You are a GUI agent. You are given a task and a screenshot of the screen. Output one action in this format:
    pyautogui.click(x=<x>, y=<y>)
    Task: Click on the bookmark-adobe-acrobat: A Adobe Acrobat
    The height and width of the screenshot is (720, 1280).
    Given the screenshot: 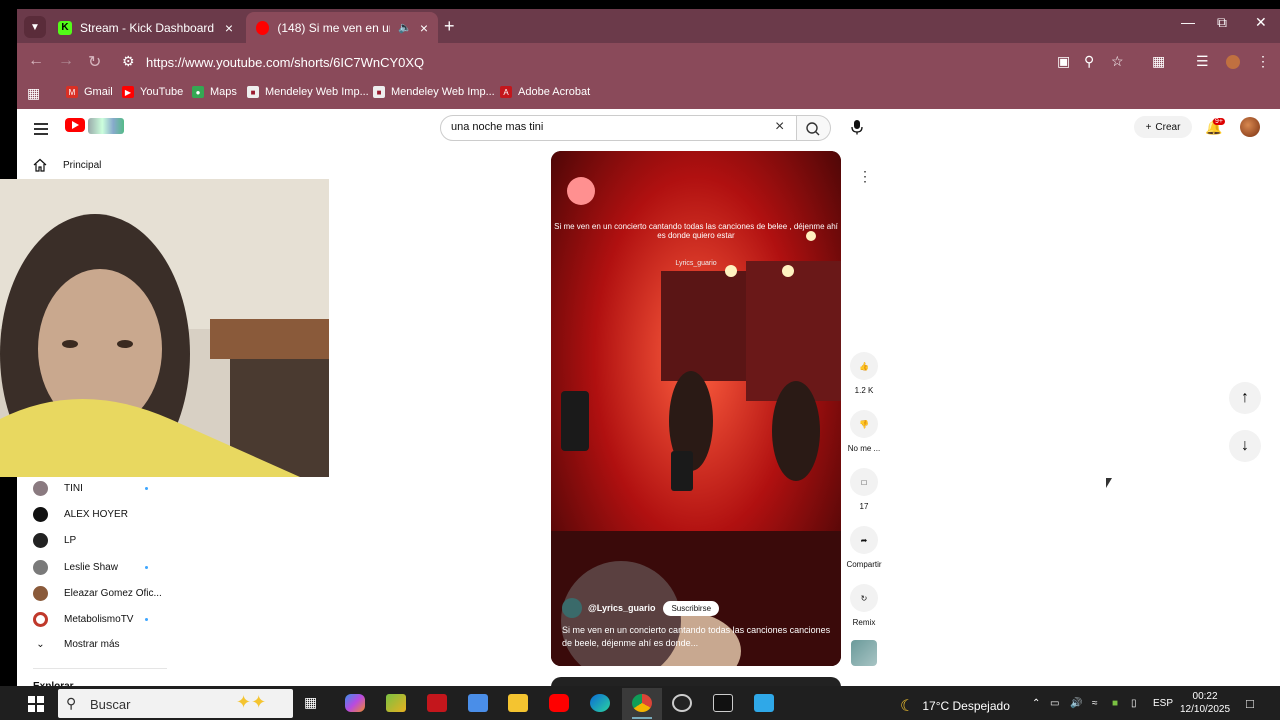 What is the action you would take?
    pyautogui.click(x=545, y=92)
    